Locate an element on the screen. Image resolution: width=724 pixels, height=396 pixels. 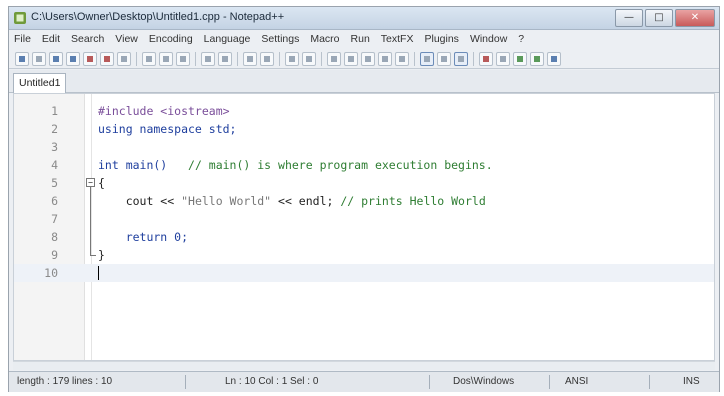
code-line: 8 return 0; is located at coordinates (364, 237).